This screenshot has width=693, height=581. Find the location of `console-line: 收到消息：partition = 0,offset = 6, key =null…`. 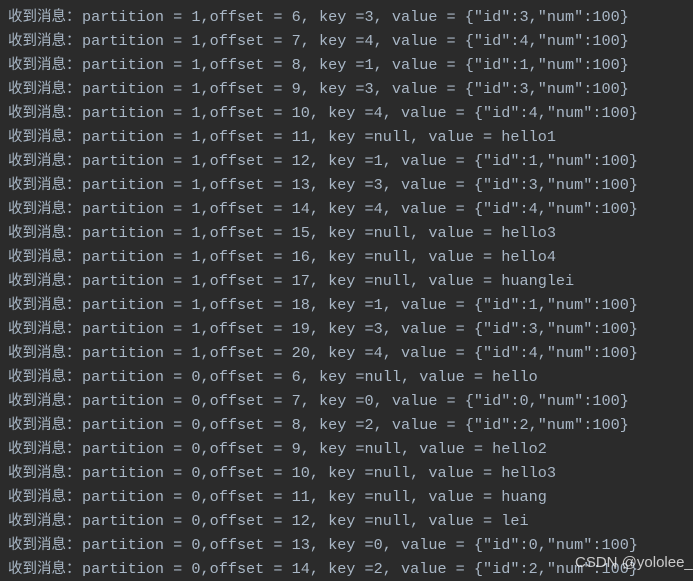

console-line: 收到消息：partition = 0,offset = 6, key =null… is located at coordinates (323, 377).